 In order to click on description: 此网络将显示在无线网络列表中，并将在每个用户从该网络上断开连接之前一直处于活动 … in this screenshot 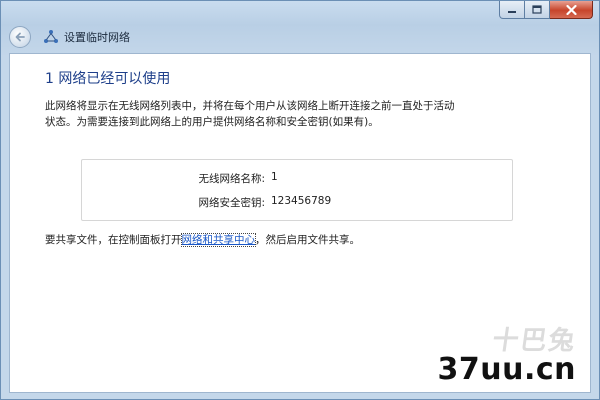, I will do `click(305, 114)`.